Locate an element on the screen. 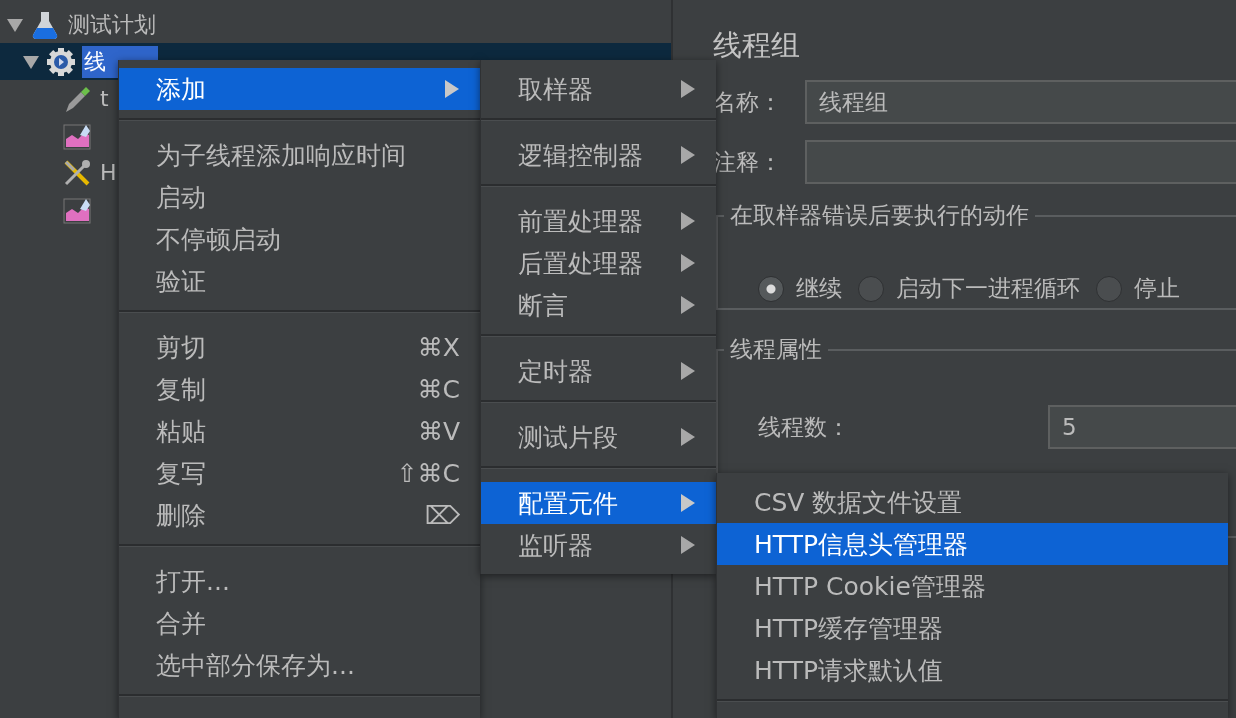 The image size is (1236, 718). menu-item: 前置处理器 is located at coordinates (598, 221).